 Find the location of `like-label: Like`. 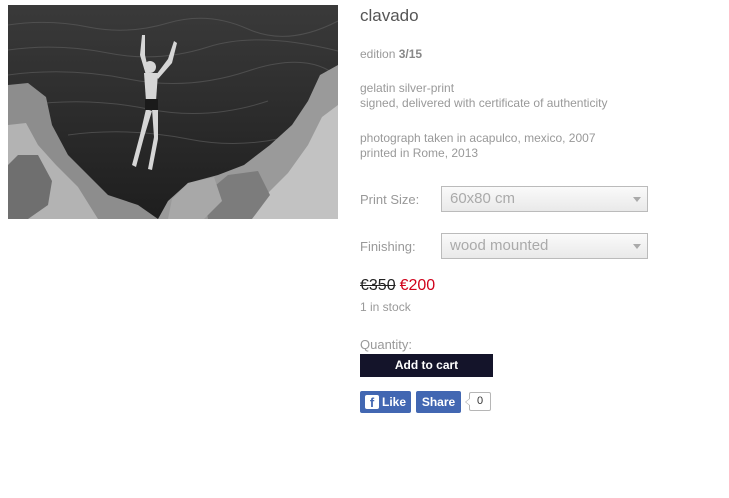

like-label: Like is located at coordinates (394, 402).